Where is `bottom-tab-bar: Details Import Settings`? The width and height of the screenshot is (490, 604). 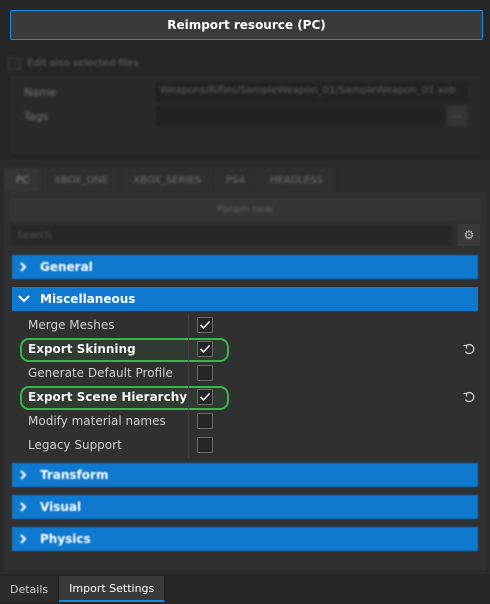 bottom-tab-bar: Details Import Settings is located at coordinates (245, 589).